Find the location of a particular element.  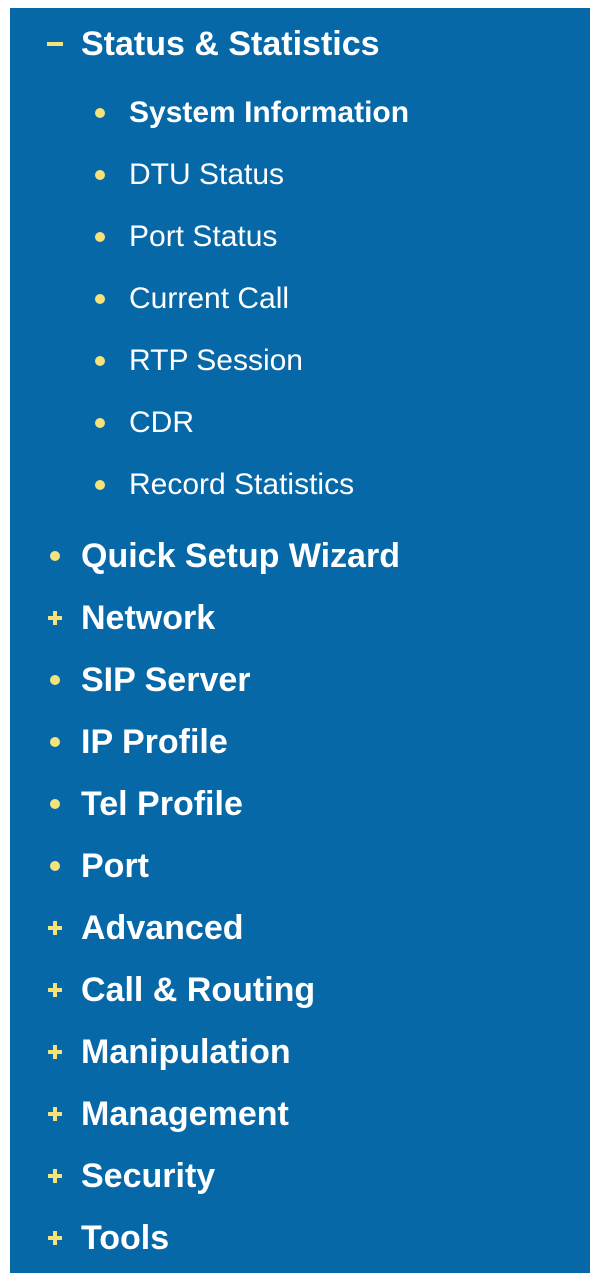

menu-item-label: Tel Profile is located at coordinates (162, 804).